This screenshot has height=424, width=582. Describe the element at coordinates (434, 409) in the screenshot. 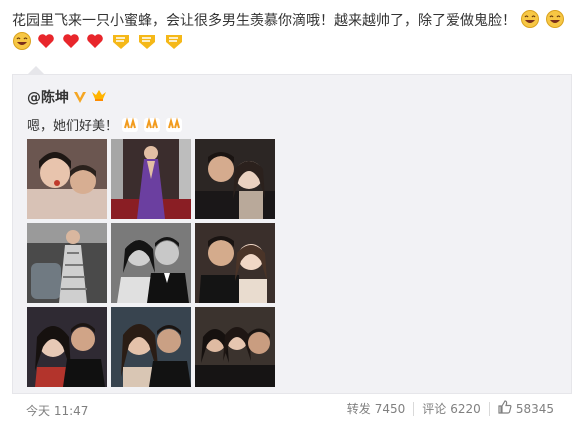

I see `comment-label: 评论` at that location.